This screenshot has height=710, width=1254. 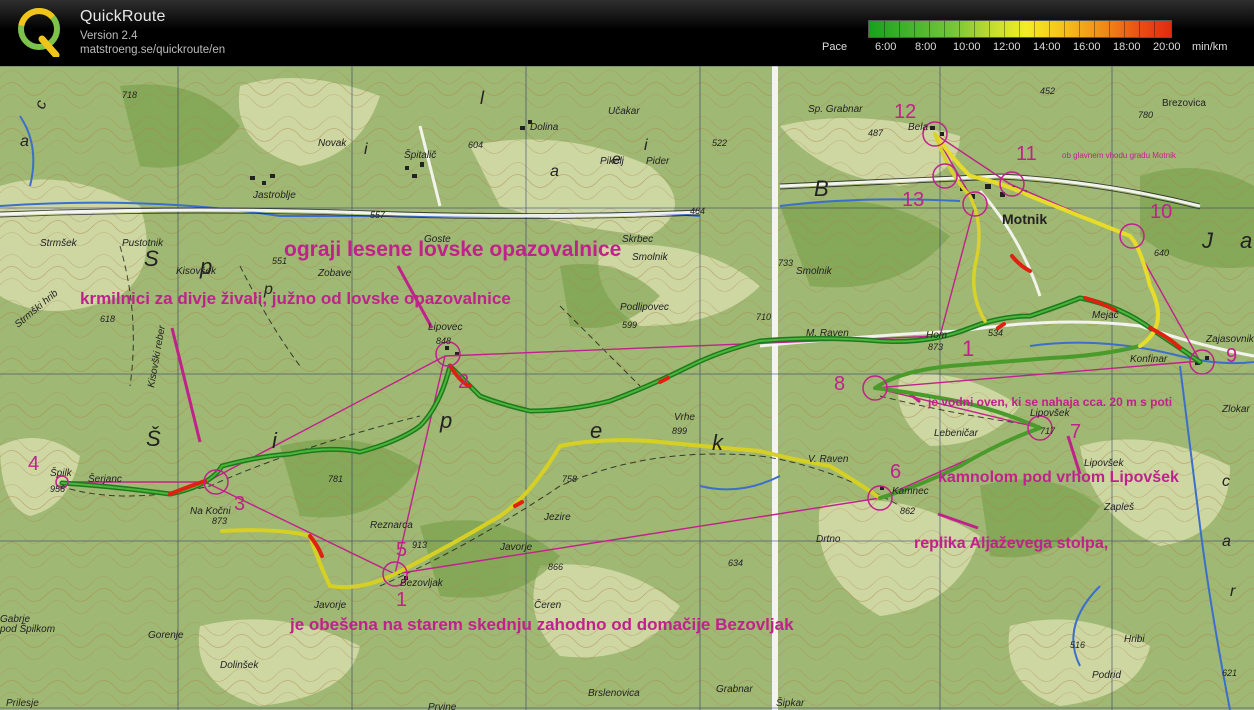 I want to click on pace-tick-20: 20:00, so click(x=1167, y=47).